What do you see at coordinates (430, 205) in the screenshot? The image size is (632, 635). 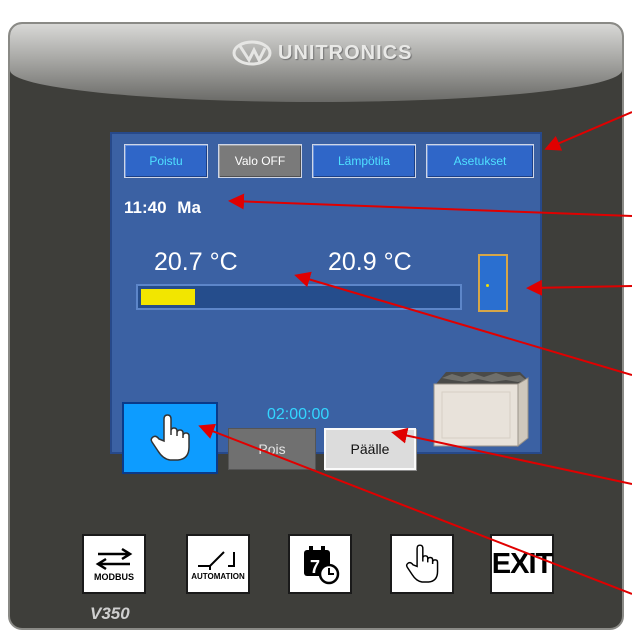 I see `arrow-clock` at bounding box center [430, 205].